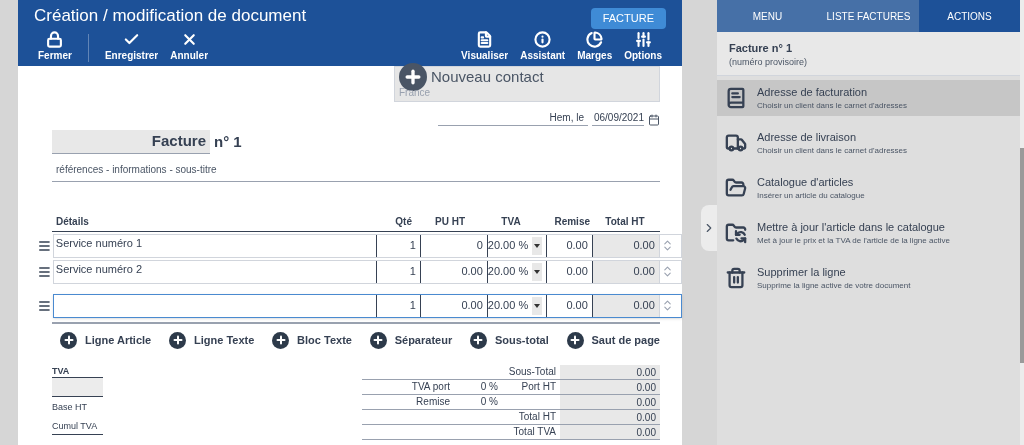 The width and height of the screenshot is (1024, 445). What do you see at coordinates (189, 46) in the screenshot?
I see `toolbar-button: Annuler` at bounding box center [189, 46].